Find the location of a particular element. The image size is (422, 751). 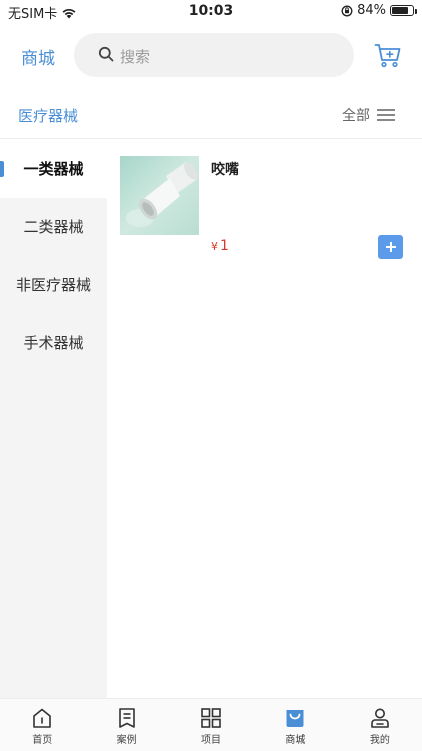

tab-home: 首页 is located at coordinates (42, 725).